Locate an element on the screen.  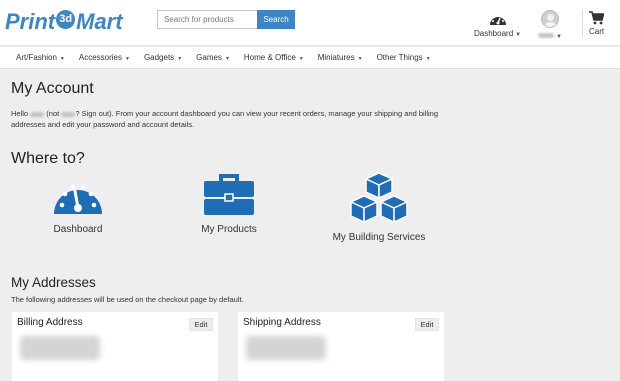
billing-address-redacted is located at coordinates (60, 348).